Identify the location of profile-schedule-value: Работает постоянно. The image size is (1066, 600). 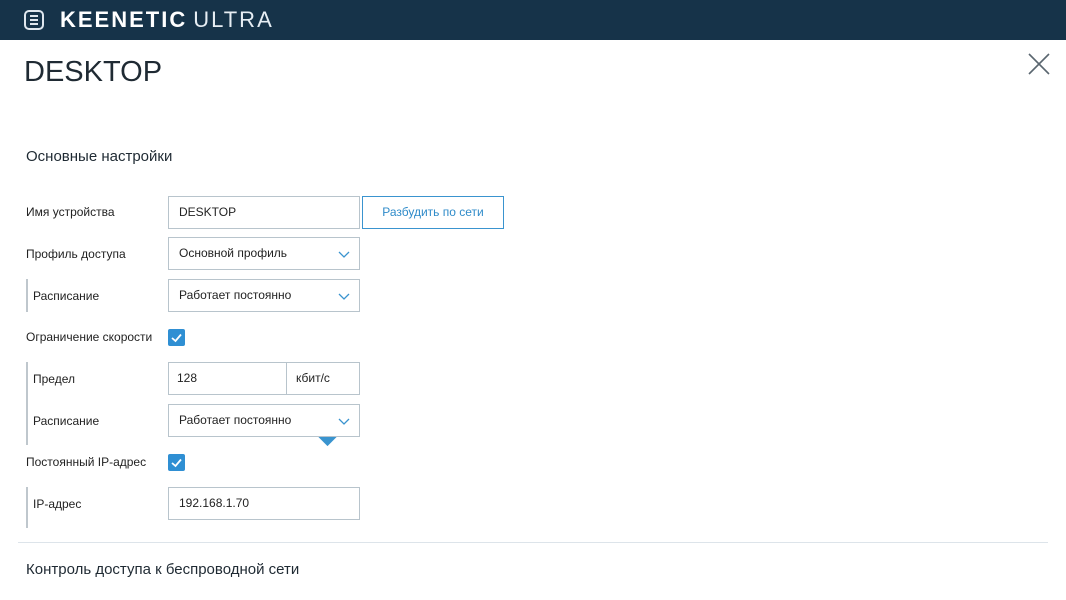
(235, 295).